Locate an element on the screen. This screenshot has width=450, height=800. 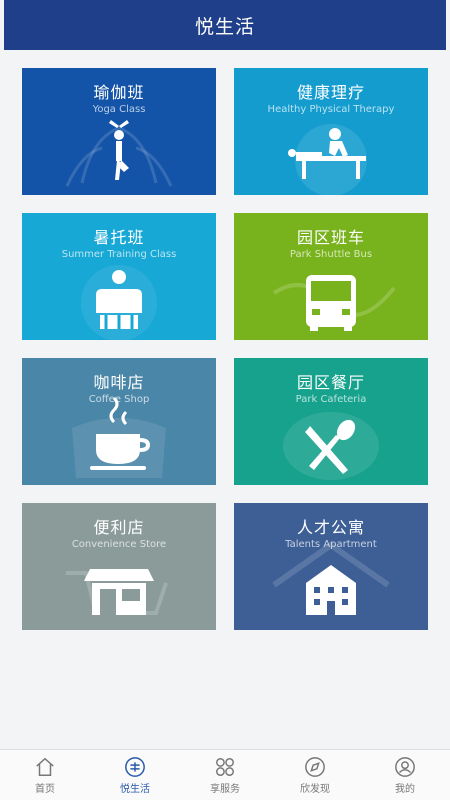
grid-icon is located at coordinates (225, 766).